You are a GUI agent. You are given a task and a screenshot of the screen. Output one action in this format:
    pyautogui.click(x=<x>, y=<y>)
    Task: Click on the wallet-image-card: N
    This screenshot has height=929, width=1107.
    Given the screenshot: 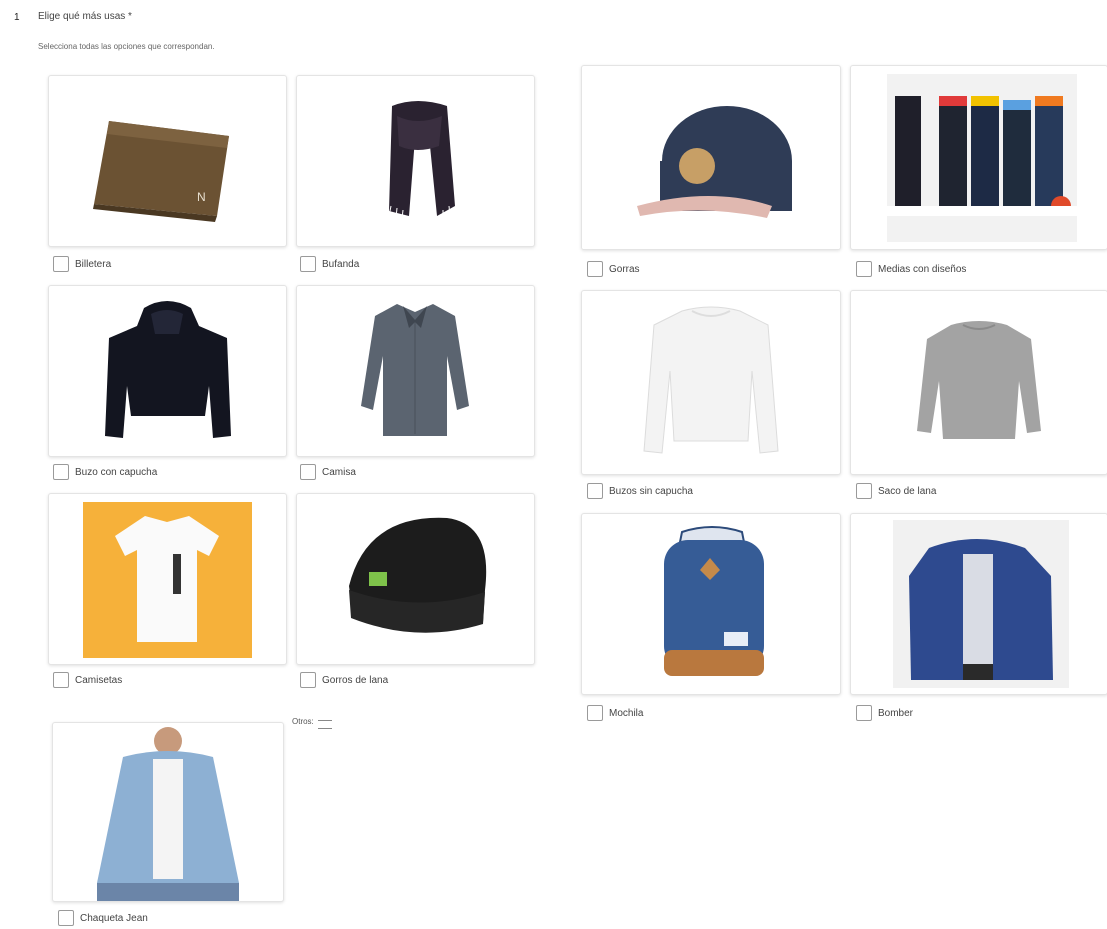 What is the action you would take?
    pyautogui.click(x=167, y=161)
    